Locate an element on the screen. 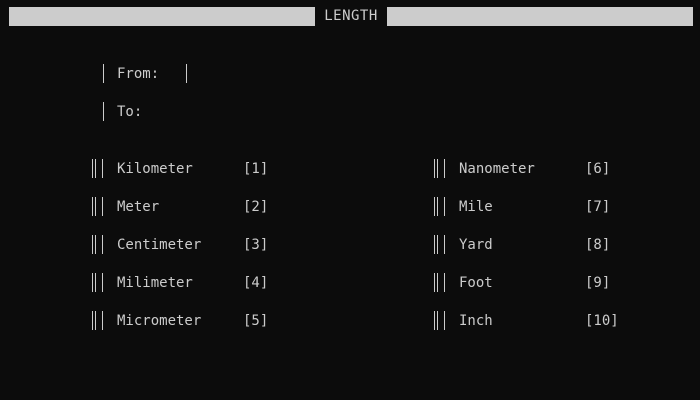 The image size is (700, 400). to-field: To: is located at coordinates (122, 111).